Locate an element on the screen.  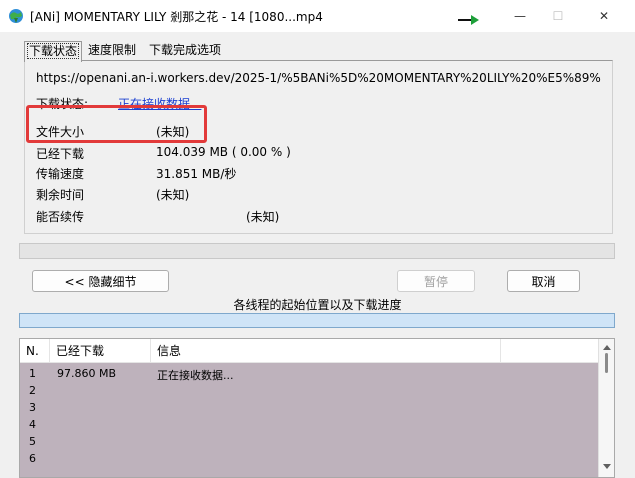
cancel-button: 取消 is located at coordinates (543, 281).